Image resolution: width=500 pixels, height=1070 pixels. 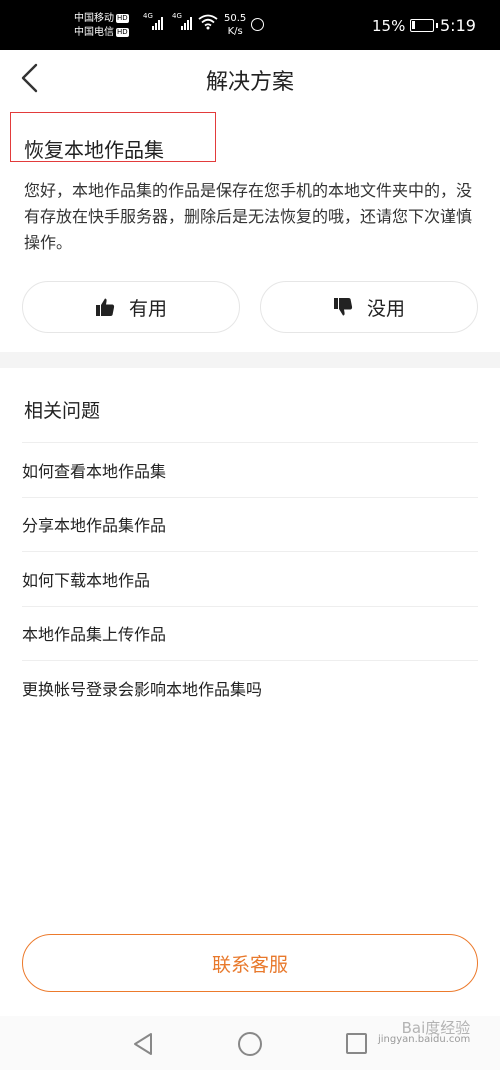 What do you see at coordinates (182, 21) in the screenshot?
I see `signal-icon-2: 4G` at bounding box center [182, 21].